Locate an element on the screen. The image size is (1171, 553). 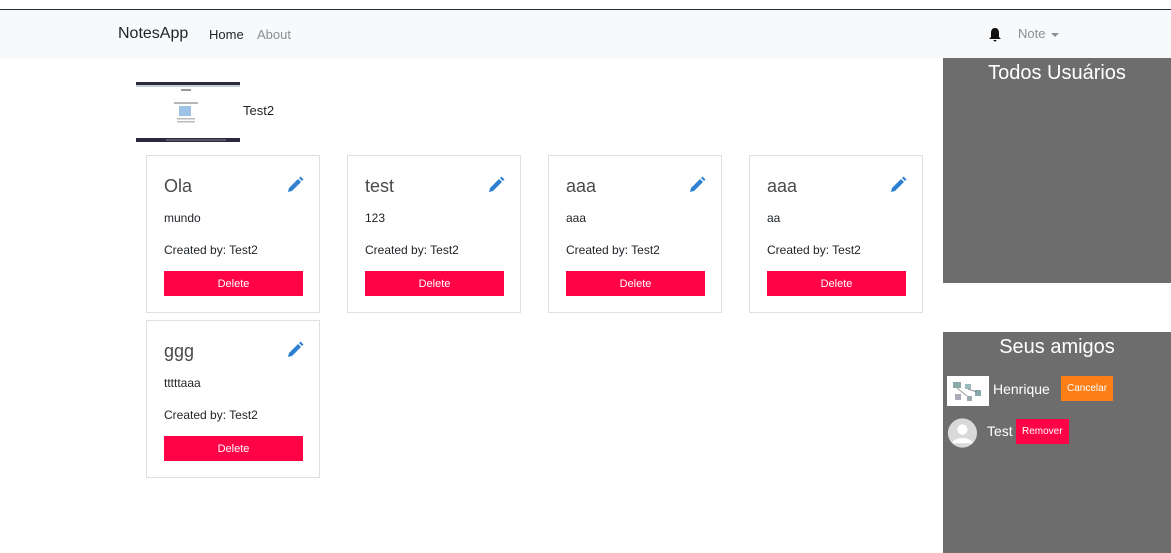
note-dropdown: Note is located at coordinates (1039, 33).